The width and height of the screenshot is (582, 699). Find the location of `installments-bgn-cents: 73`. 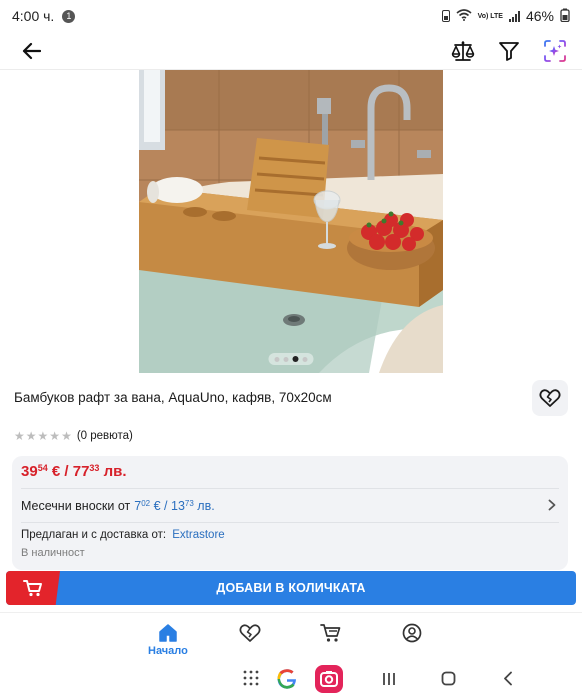

installments-bgn-cents: 73 is located at coordinates (189, 503).